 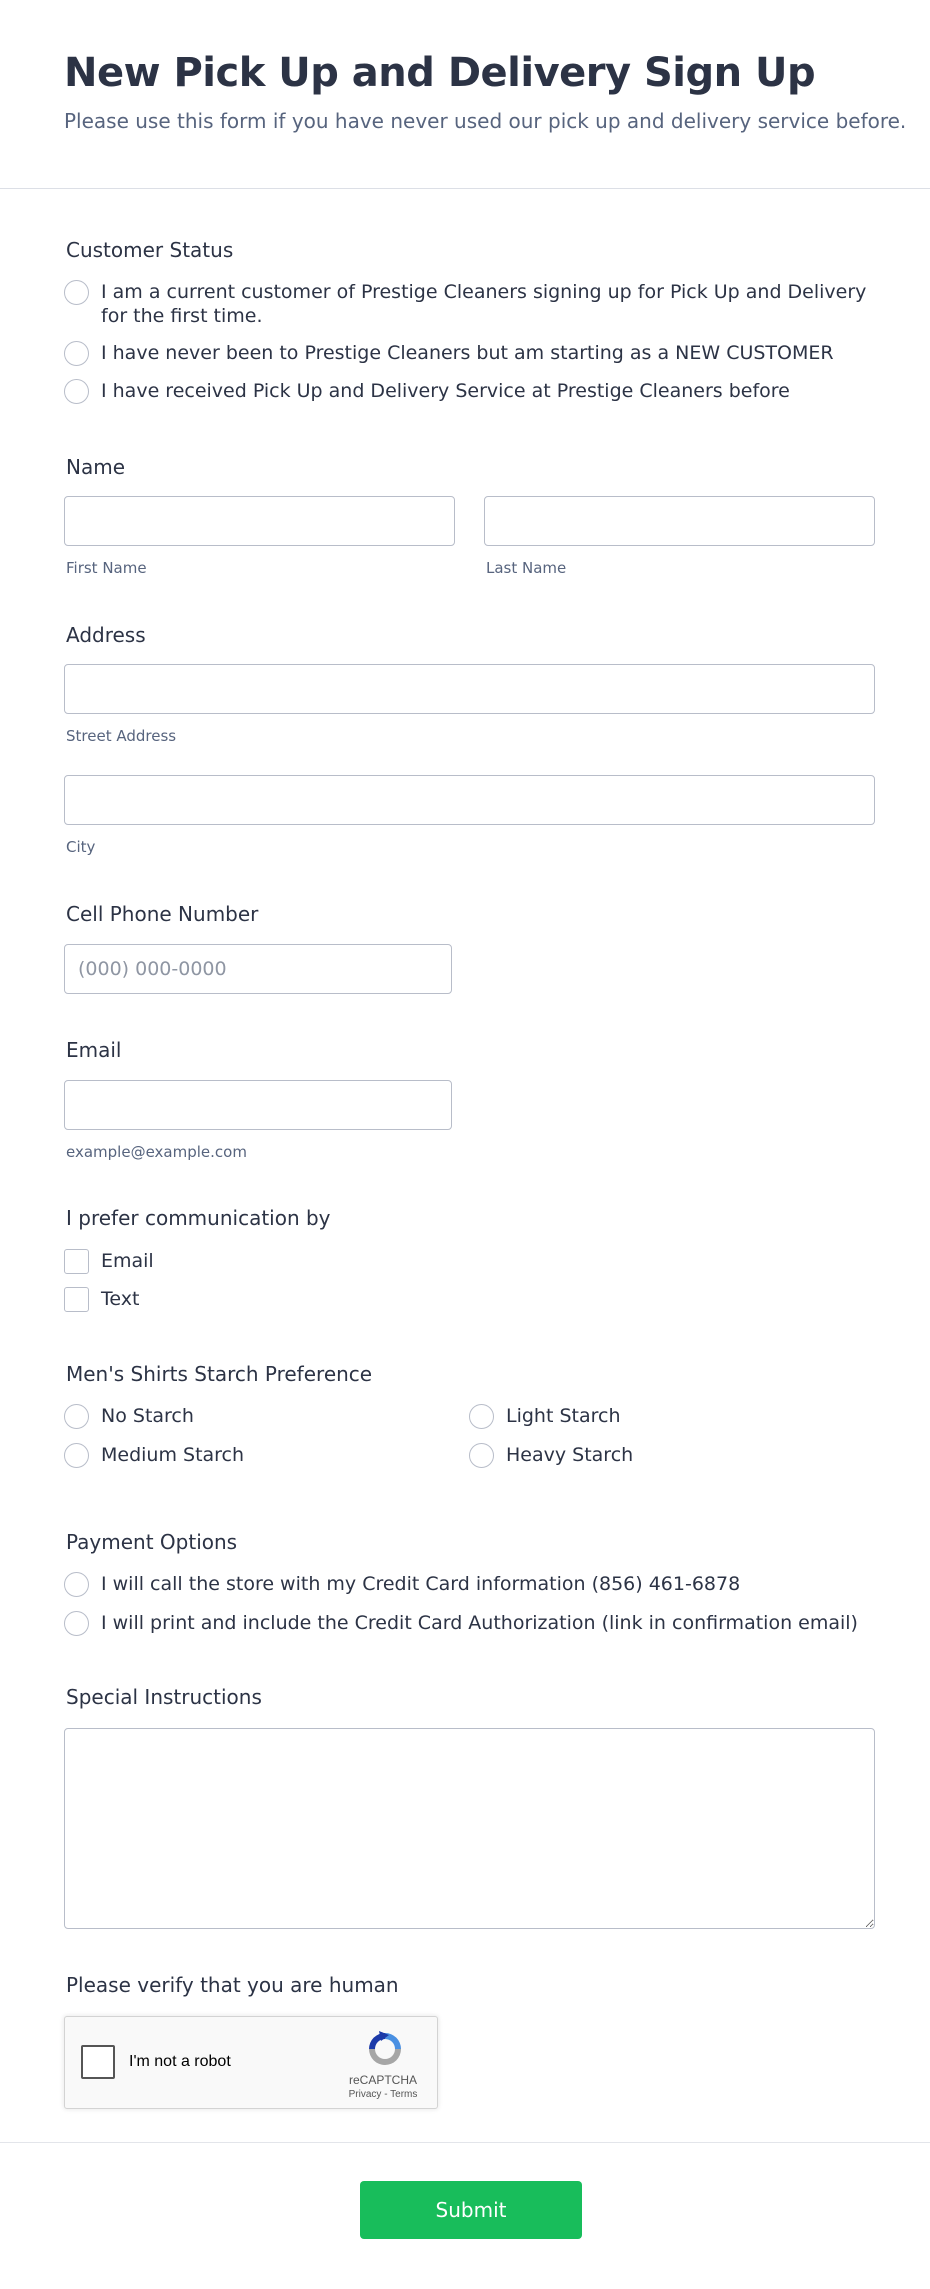 I want to click on street-address-sublabel: Street Address, so click(x=121, y=736).